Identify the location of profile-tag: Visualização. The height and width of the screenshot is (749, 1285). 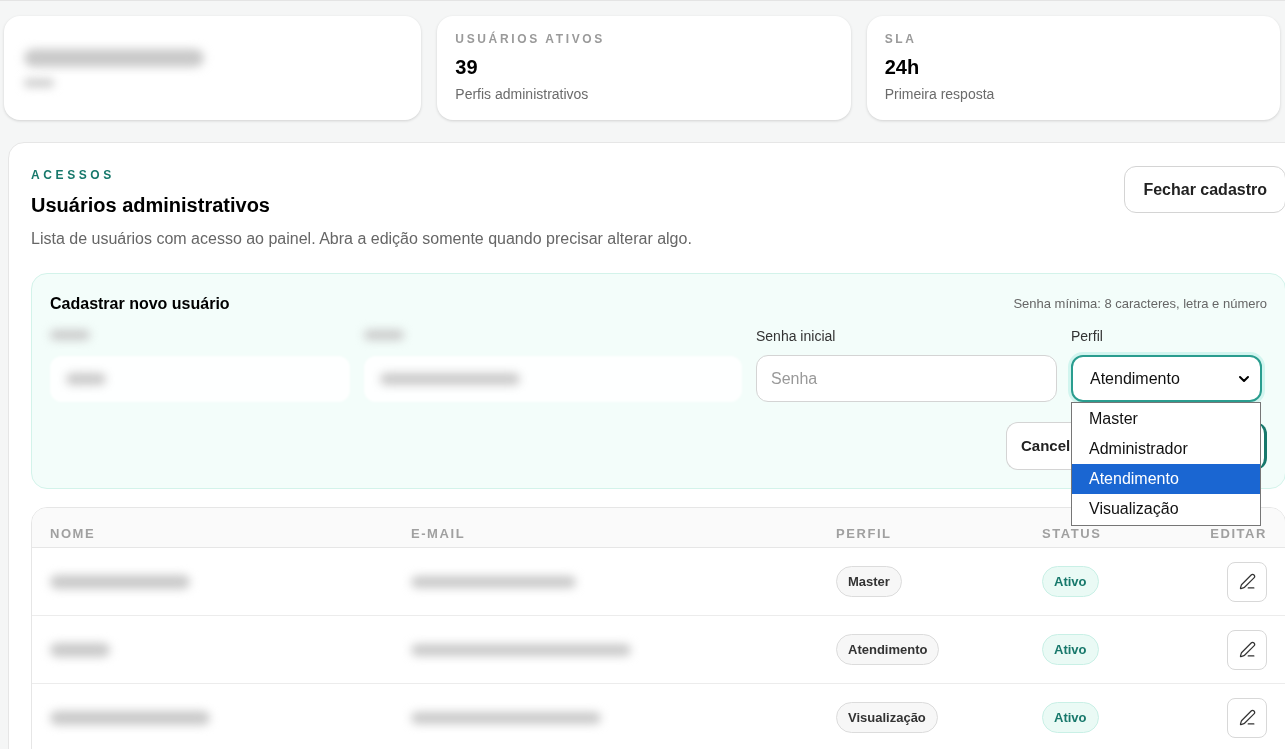
(887, 717).